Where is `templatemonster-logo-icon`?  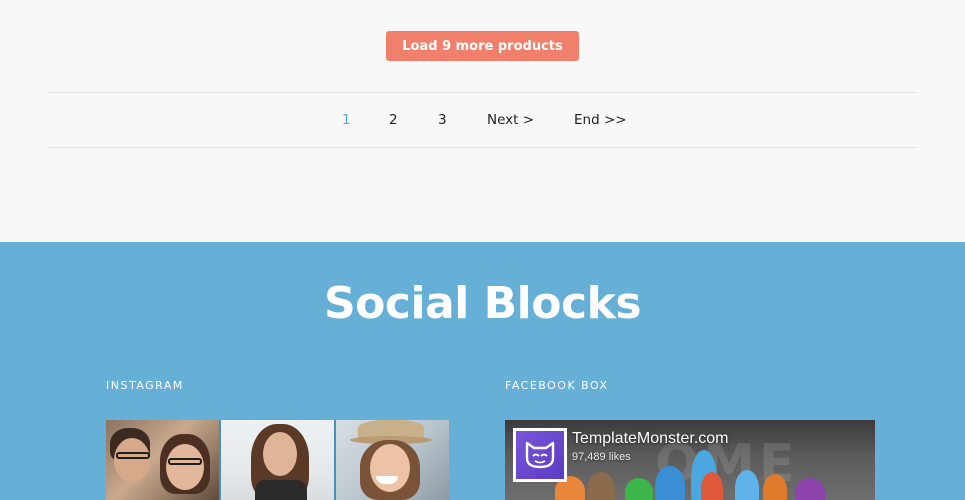 templatemonster-logo-icon is located at coordinates (540, 455).